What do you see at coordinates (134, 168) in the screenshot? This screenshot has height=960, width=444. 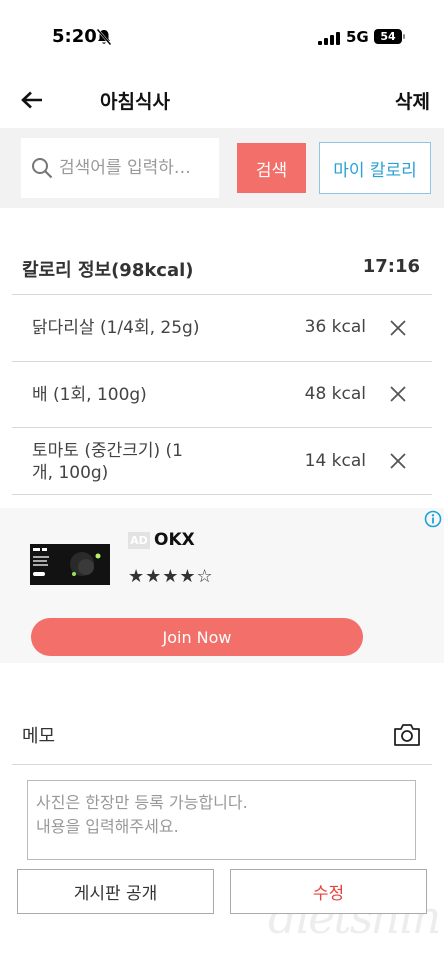 I see `search-input` at bounding box center [134, 168].